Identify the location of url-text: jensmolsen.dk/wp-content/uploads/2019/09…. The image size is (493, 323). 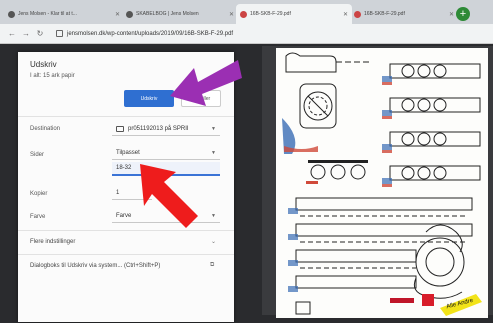
(150, 33).